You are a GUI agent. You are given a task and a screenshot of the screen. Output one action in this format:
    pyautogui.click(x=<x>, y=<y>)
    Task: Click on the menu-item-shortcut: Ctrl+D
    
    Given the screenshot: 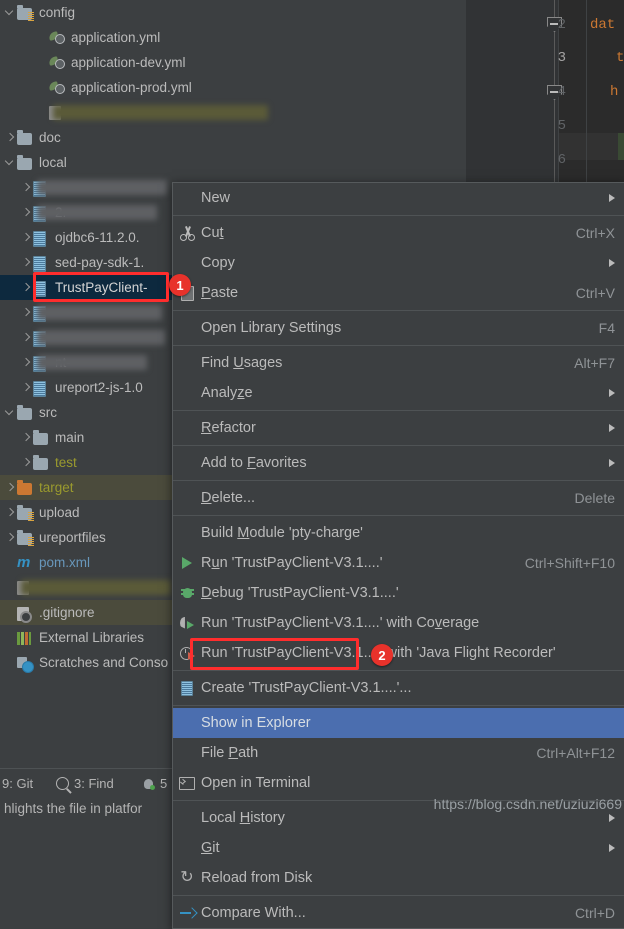 What is the action you would take?
    pyautogui.click(x=594, y=913)
    